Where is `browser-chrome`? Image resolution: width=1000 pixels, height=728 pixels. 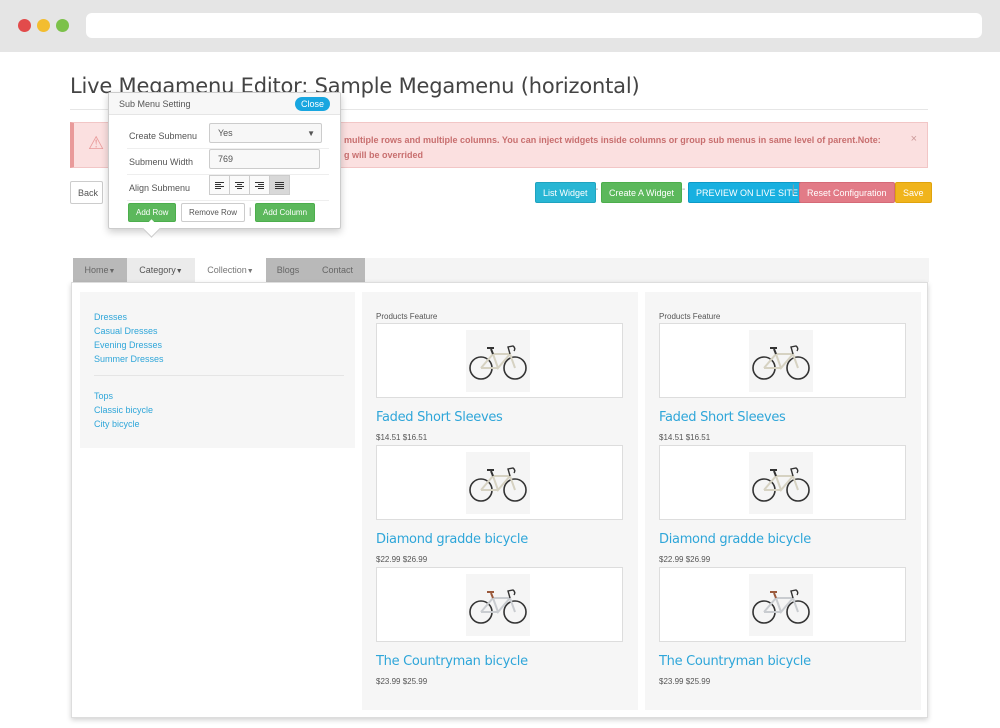 browser-chrome is located at coordinates (500, 26).